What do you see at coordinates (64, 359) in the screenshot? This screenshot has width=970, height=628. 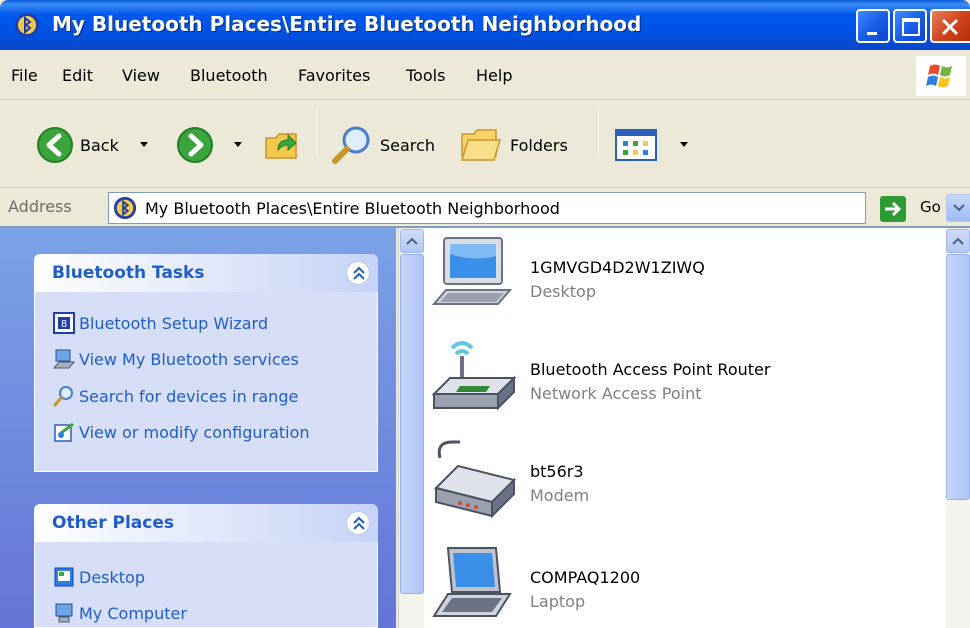 I see `computer-services-icon` at bounding box center [64, 359].